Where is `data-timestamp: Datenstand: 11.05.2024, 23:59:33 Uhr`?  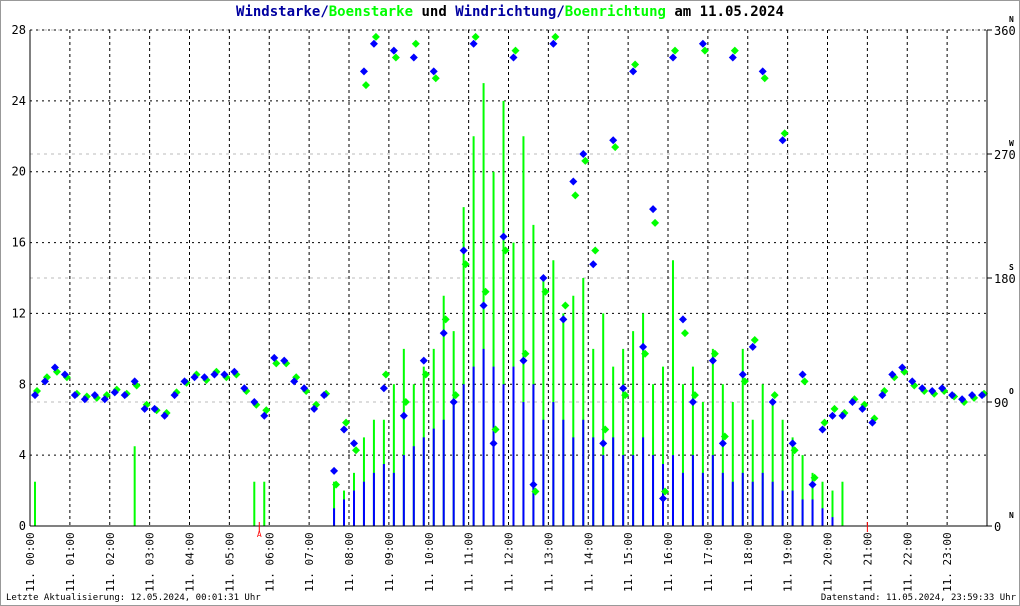
data-timestamp: Datenstand: 11.05.2024, 23:59:33 Uhr is located at coordinates (918, 598).